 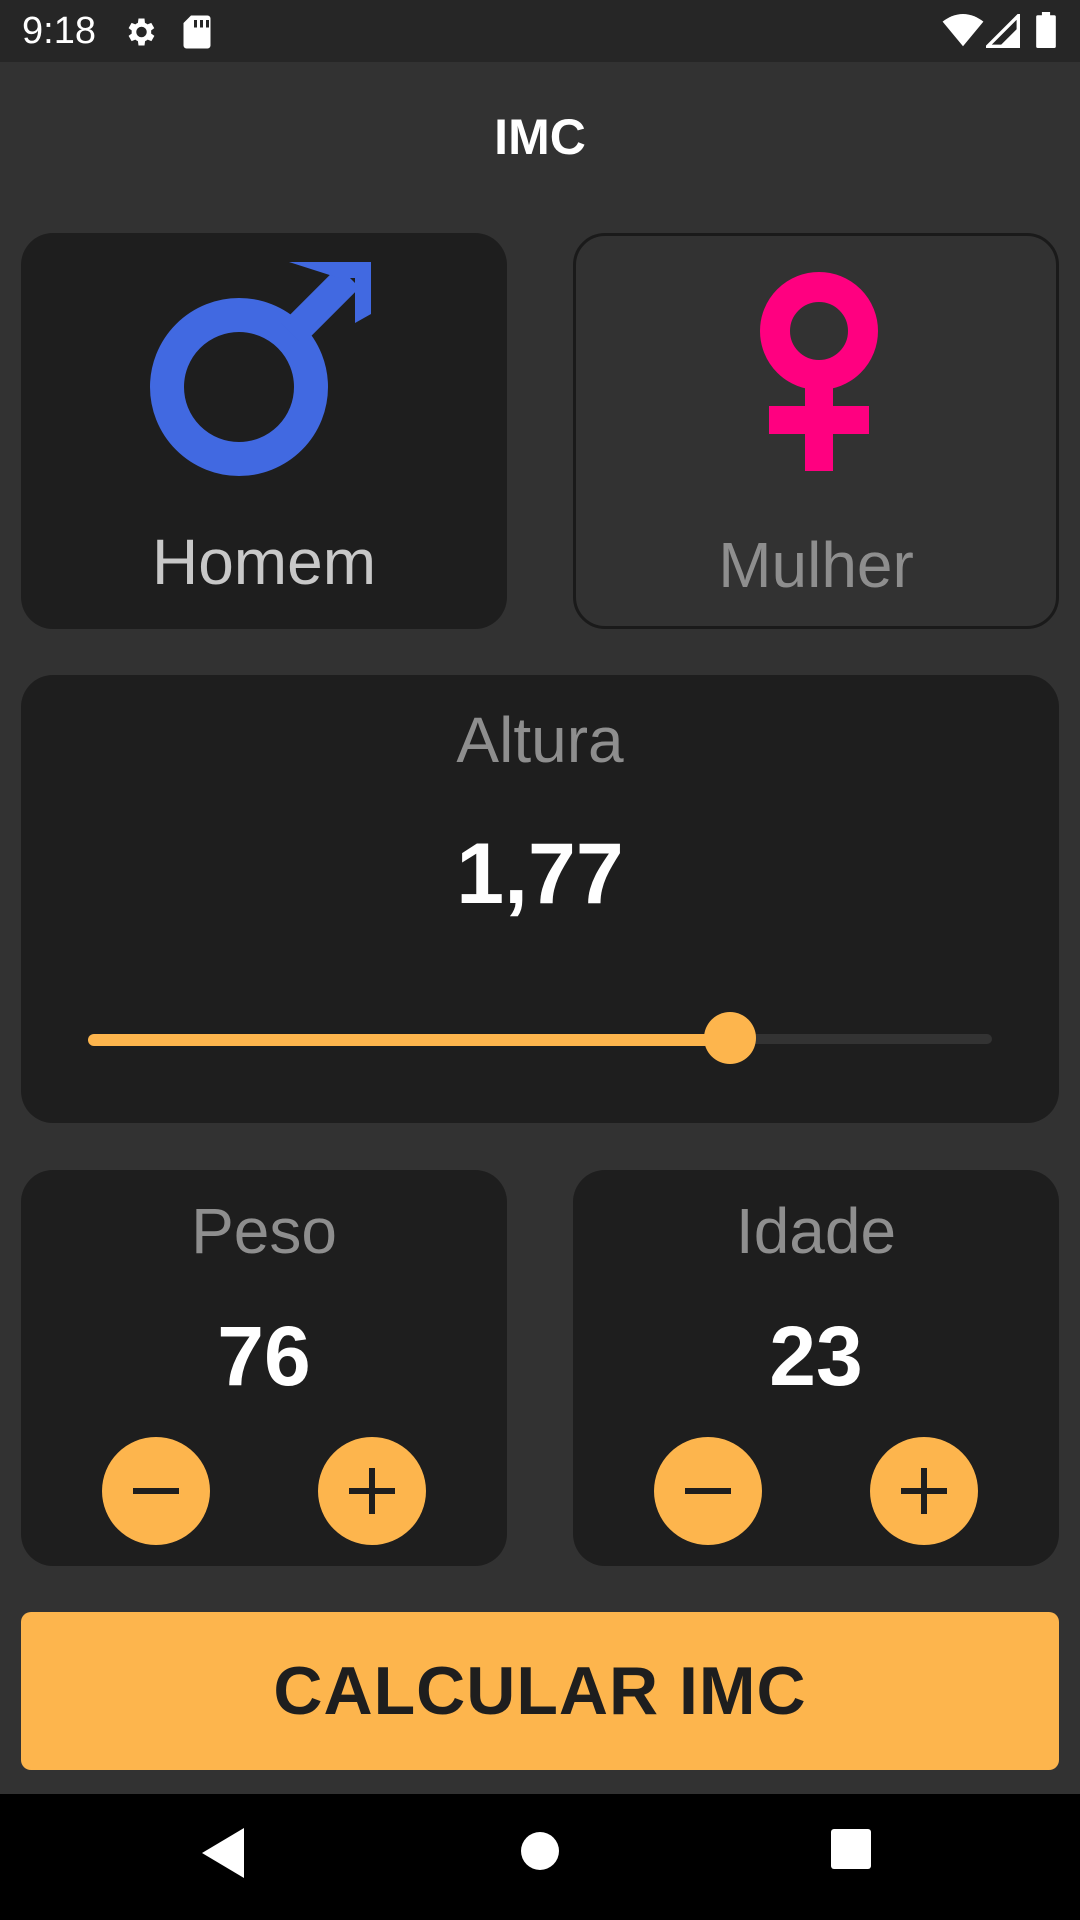 I want to click on male-card: Homem, so click(x=264, y=431).